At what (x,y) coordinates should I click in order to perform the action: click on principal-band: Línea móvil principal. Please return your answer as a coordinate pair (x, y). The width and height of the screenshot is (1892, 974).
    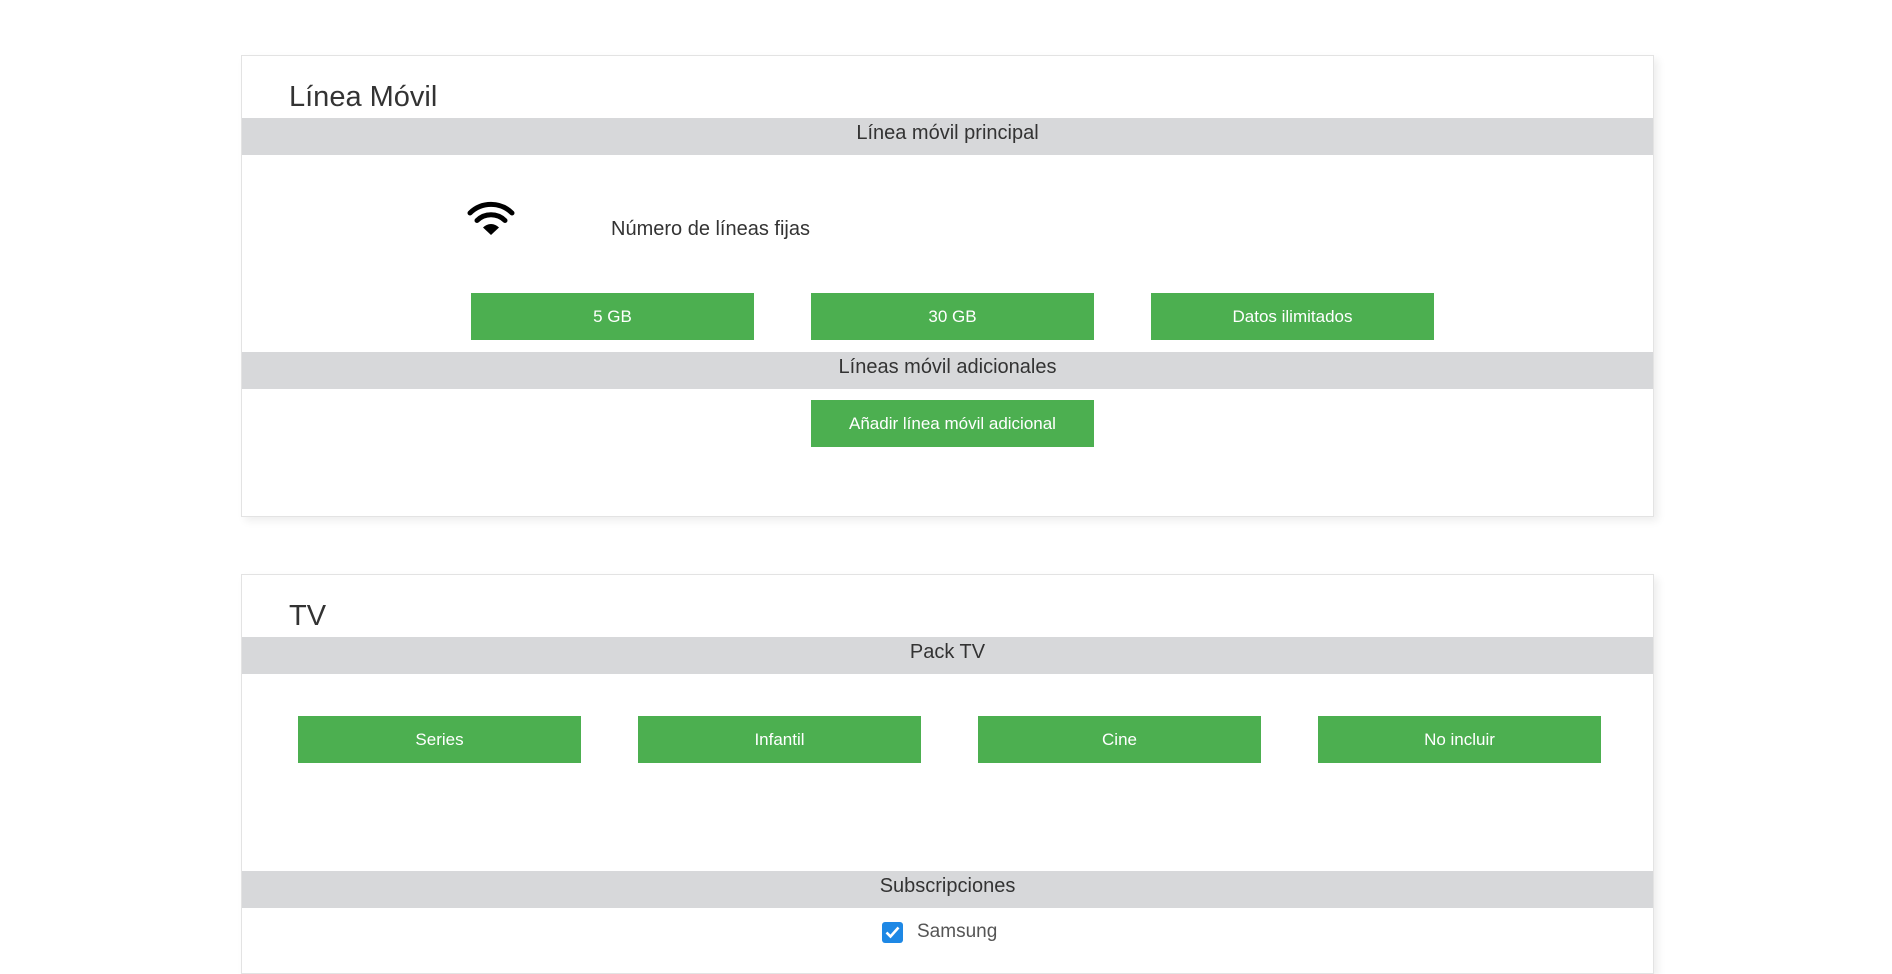
    Looking at the image, I should click on (947, 136).